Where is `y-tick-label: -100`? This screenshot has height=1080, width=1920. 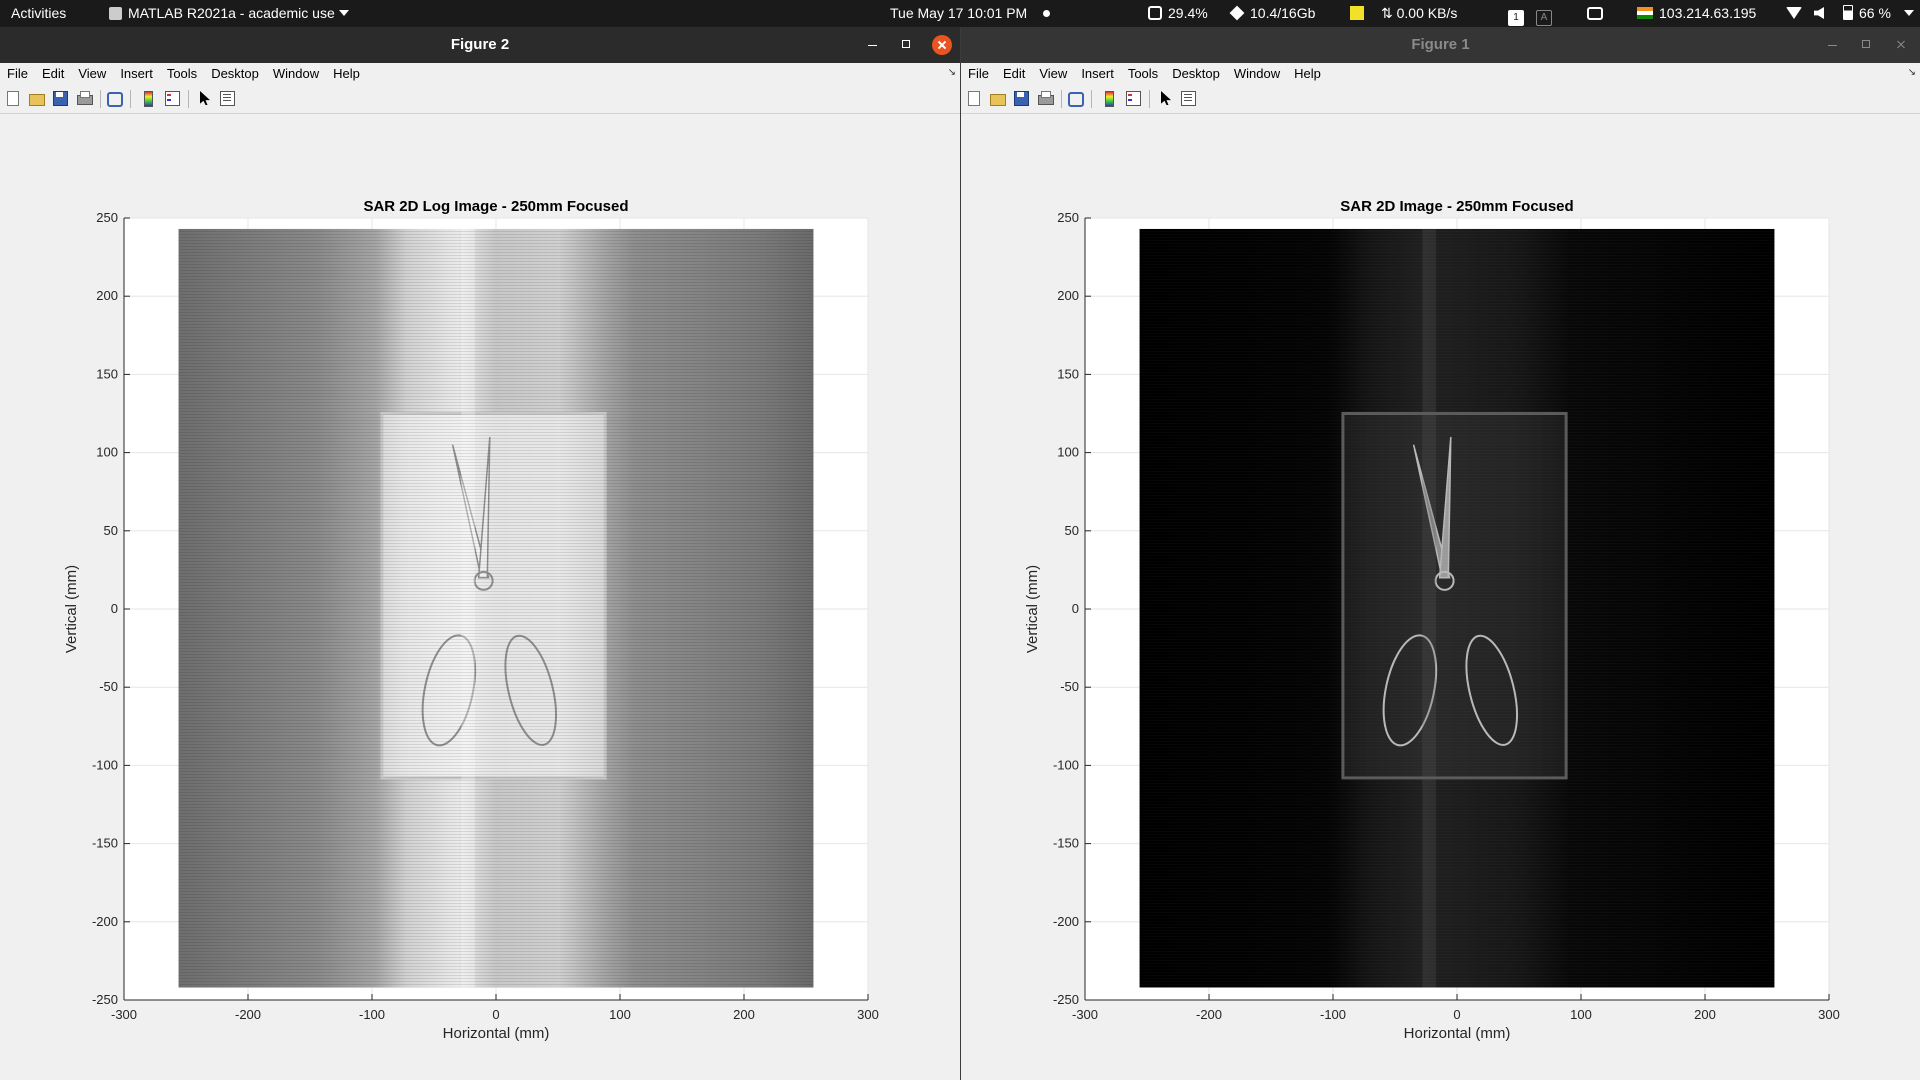 y-tick-label: -100 is located at coordinates (1066, 764).